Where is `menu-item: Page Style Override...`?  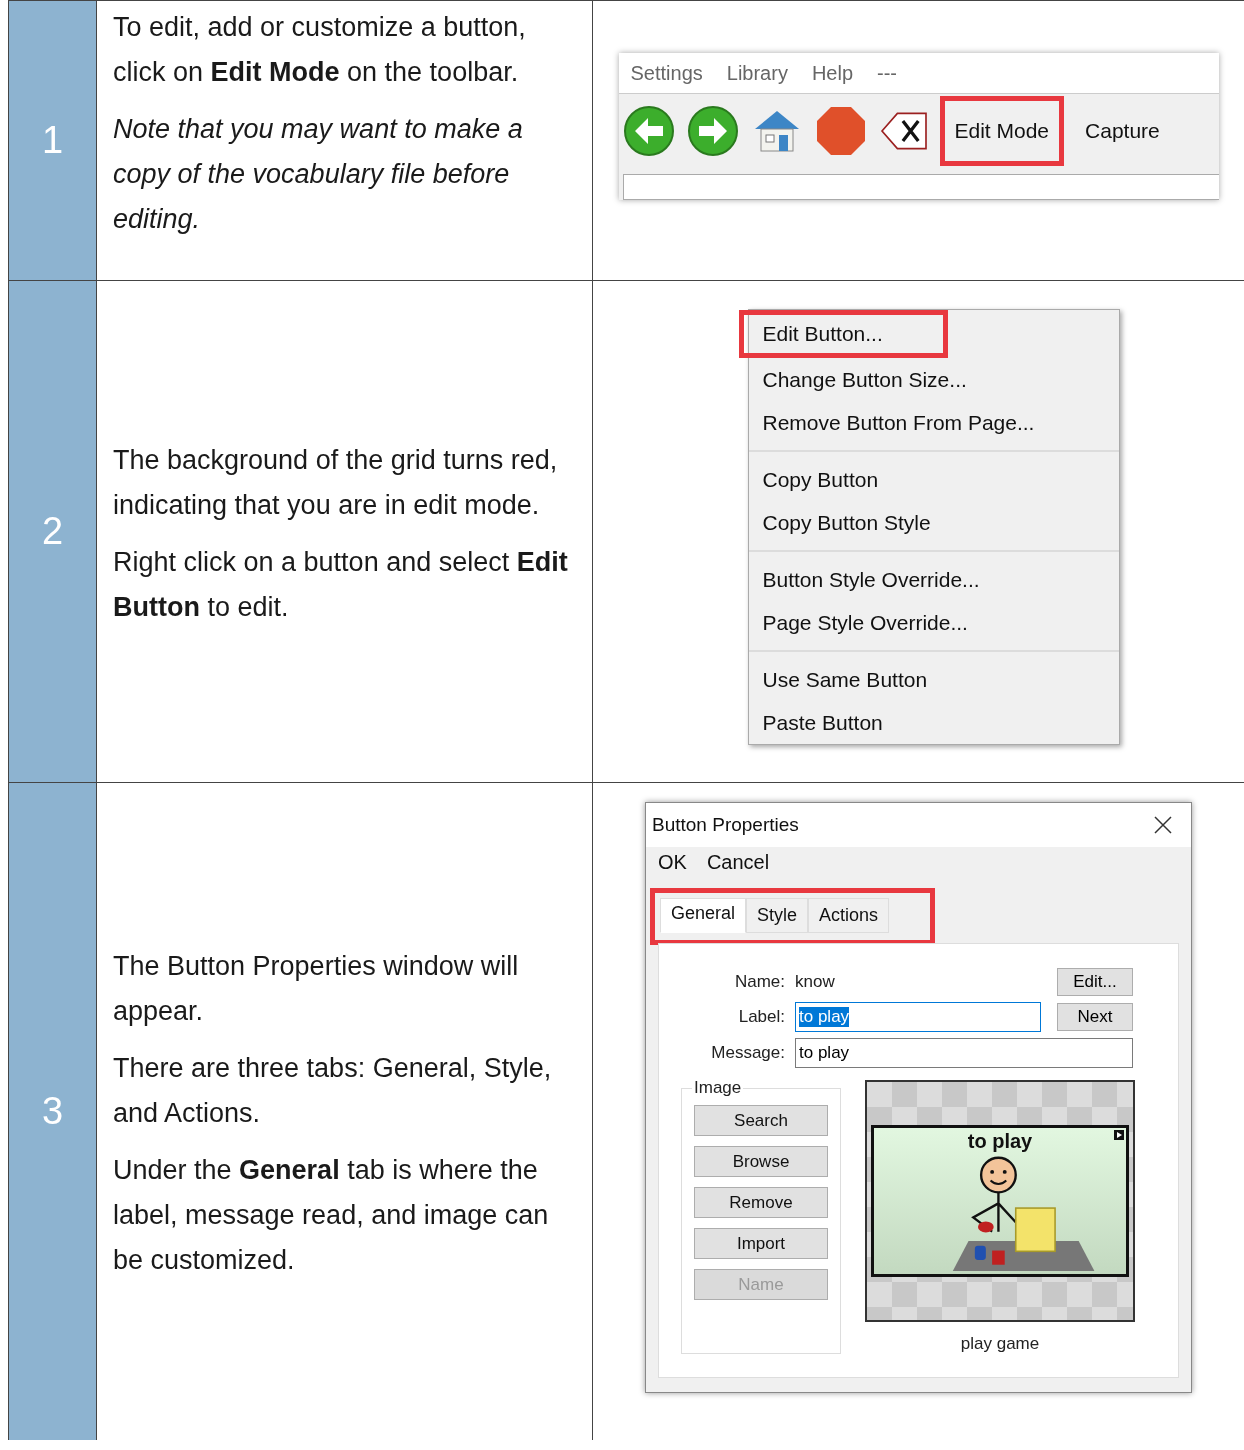 menu-item: Page Style Override... is located at coordinates (933, 622).